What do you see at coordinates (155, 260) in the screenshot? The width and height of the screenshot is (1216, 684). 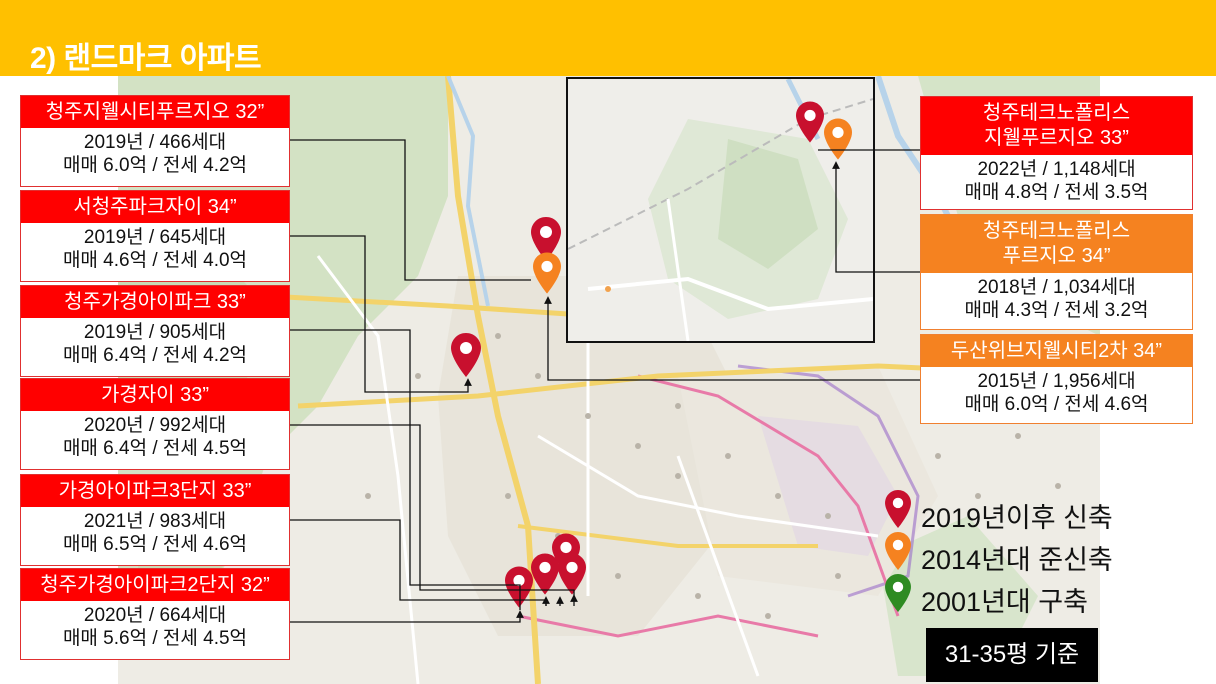 I see `apartment-price: 매매 4.6억 / 전세 4.0억` at bounding box center [155, 260].